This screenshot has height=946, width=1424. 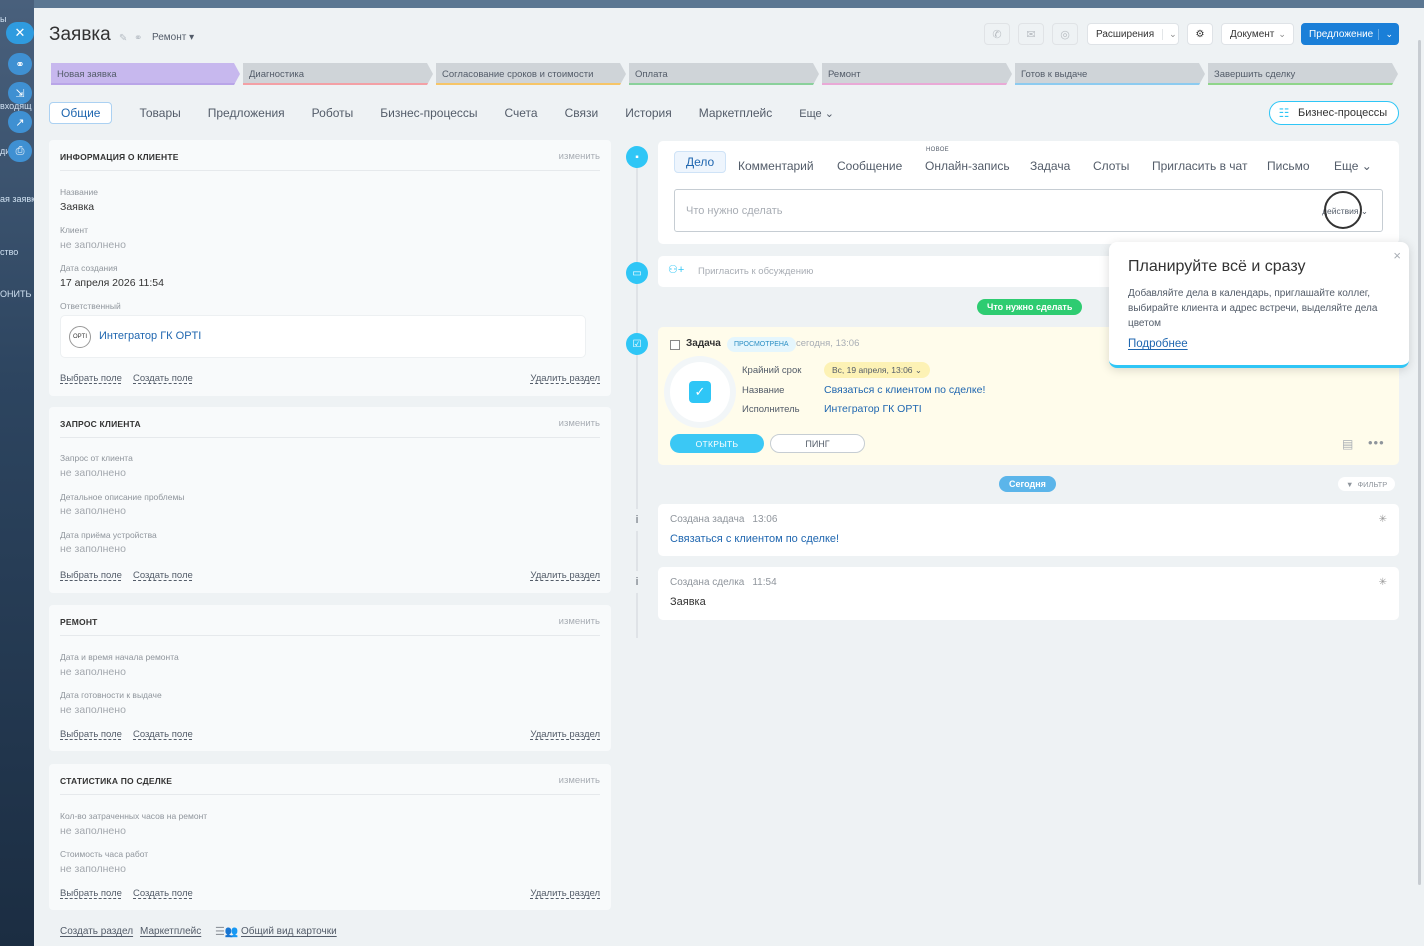 What do you see at coordinates (159, 113) in the screenshot?
I see `tab-products: Товары` at bounding box center [159, 113].